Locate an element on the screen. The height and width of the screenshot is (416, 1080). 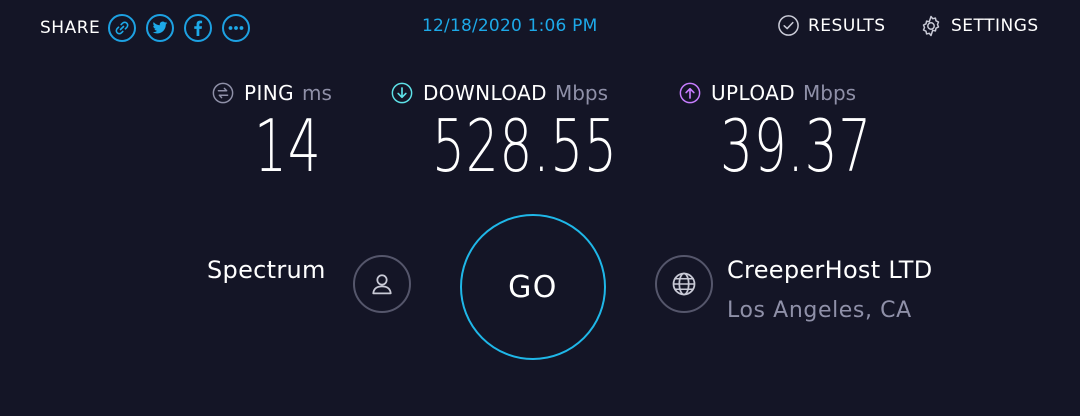
results-label: RESULTS is located at coordinates (847, 25).